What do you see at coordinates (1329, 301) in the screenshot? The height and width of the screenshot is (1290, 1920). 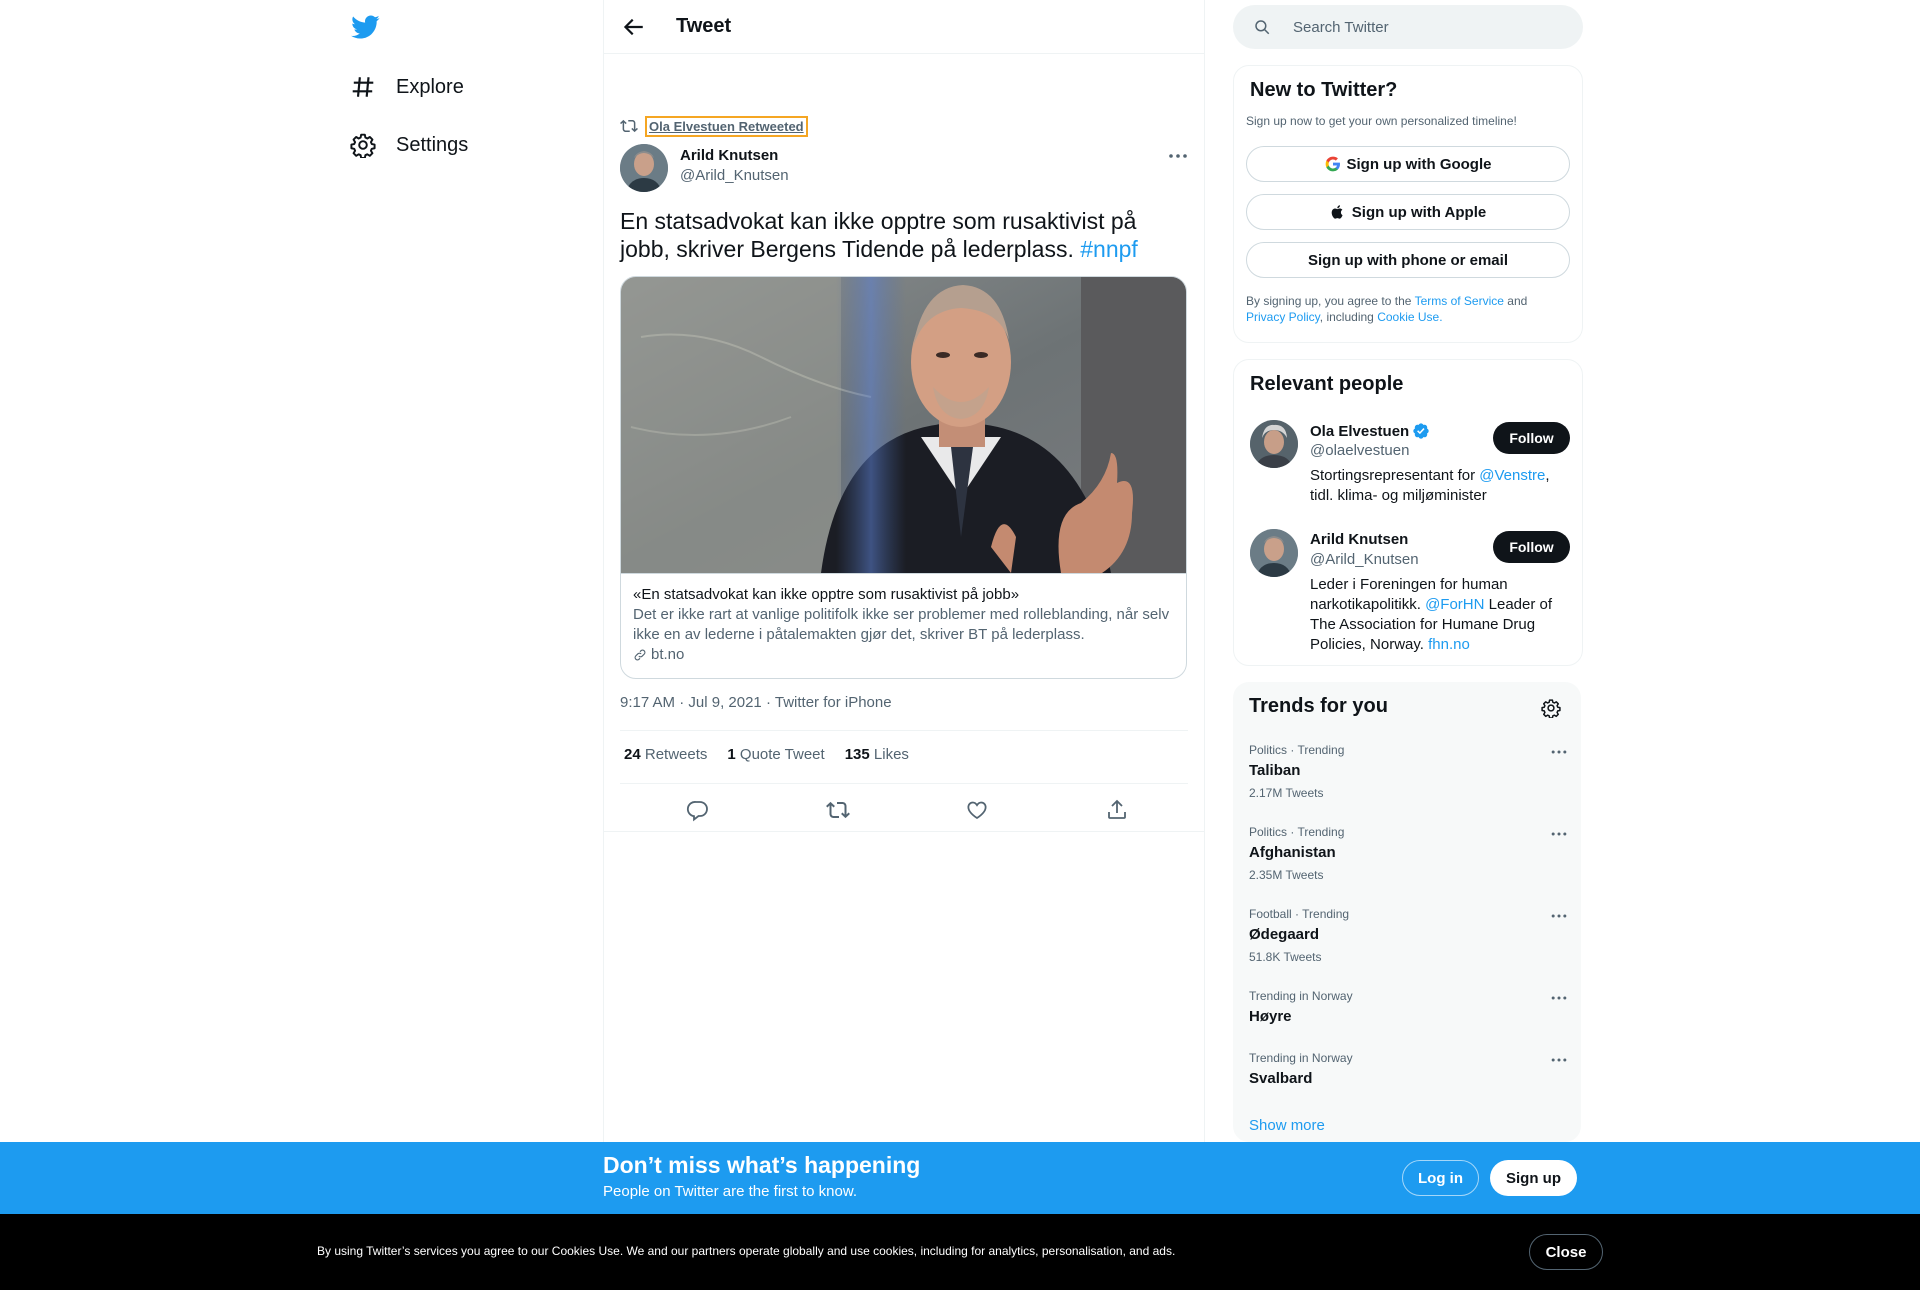 I see `legal-text: By signing up, you agree to the` at bounding box center [1329, 301].